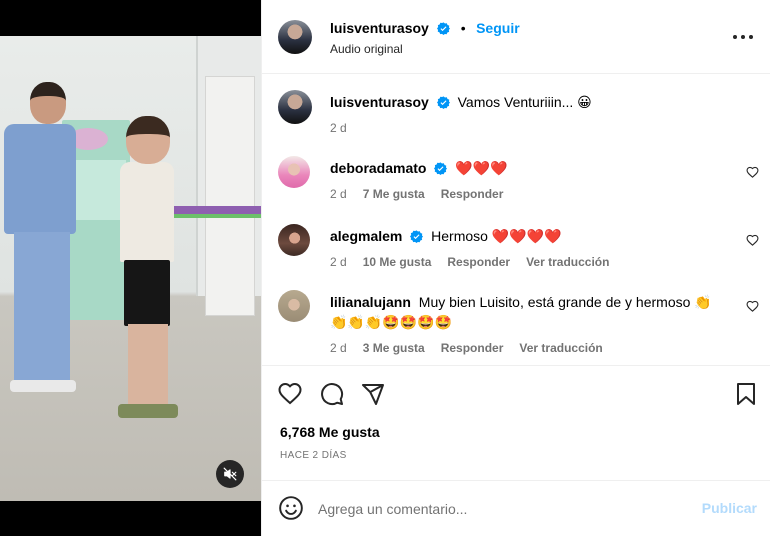 The image size is (770, 536). Describe the element at coordinates (332, 394) in the screenshot. I see `comment-icon` at that location.